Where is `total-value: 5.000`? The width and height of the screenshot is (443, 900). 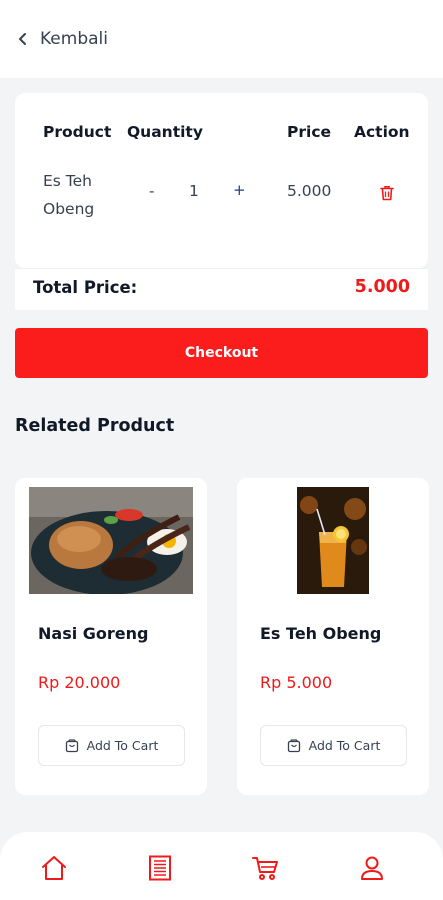 total-value: 5.000 is located at coordinates (382, 287).